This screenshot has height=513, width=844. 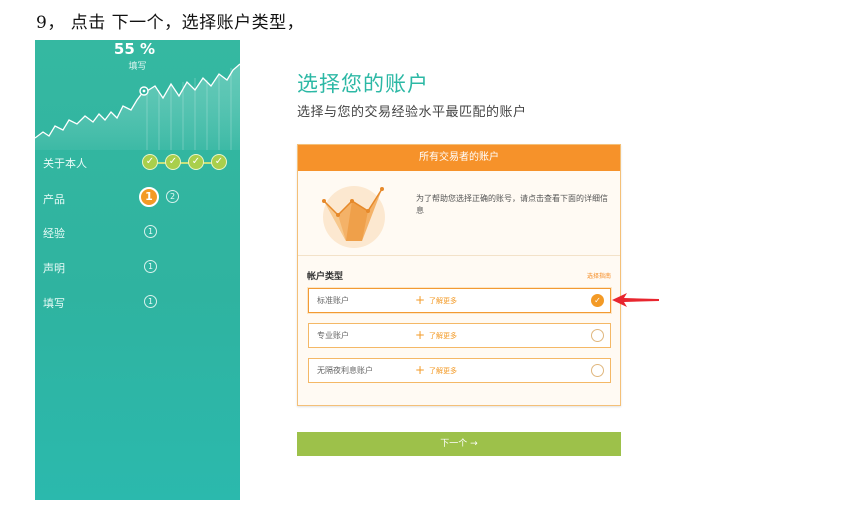 What do you see at coordinates (137, 164) in the screenshot?
I see `step-about-me: 关于本人 ✓ ✓ ✓ ✓` at bounding box center [137, 164].